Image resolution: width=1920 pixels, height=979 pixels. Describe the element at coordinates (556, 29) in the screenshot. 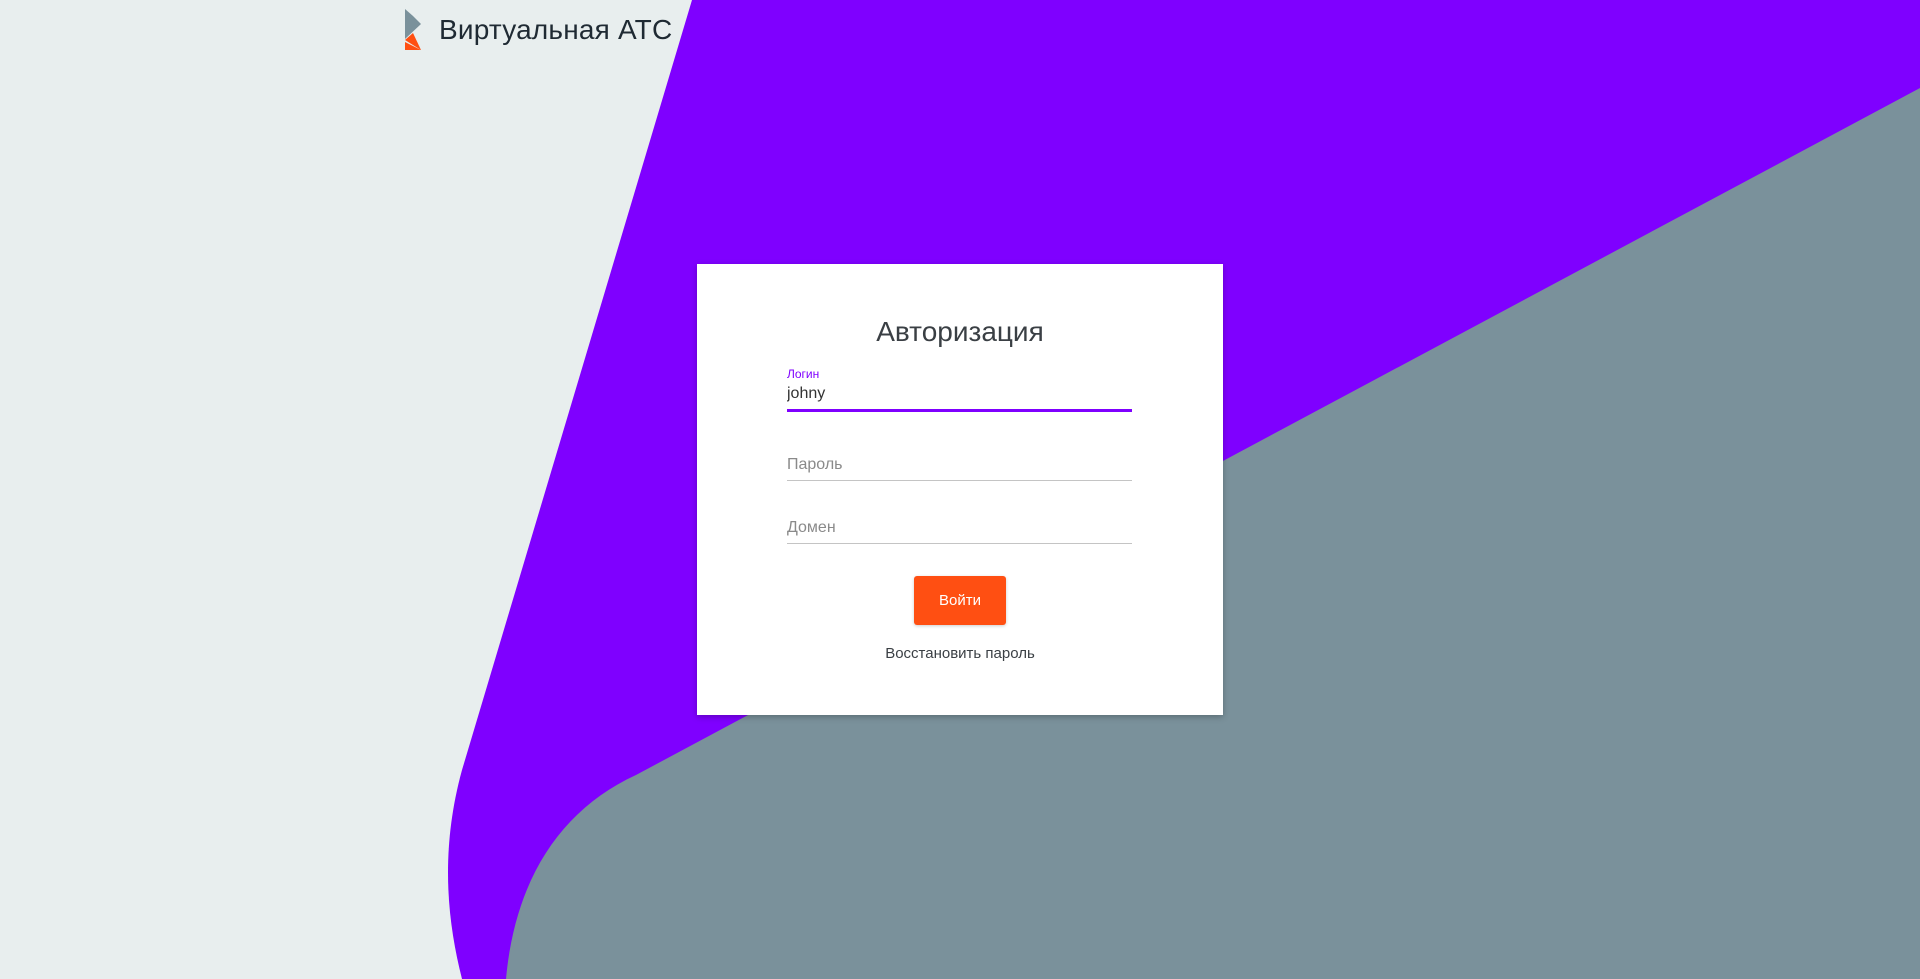

I see `app-title: Виртуальная АТС` at that location.